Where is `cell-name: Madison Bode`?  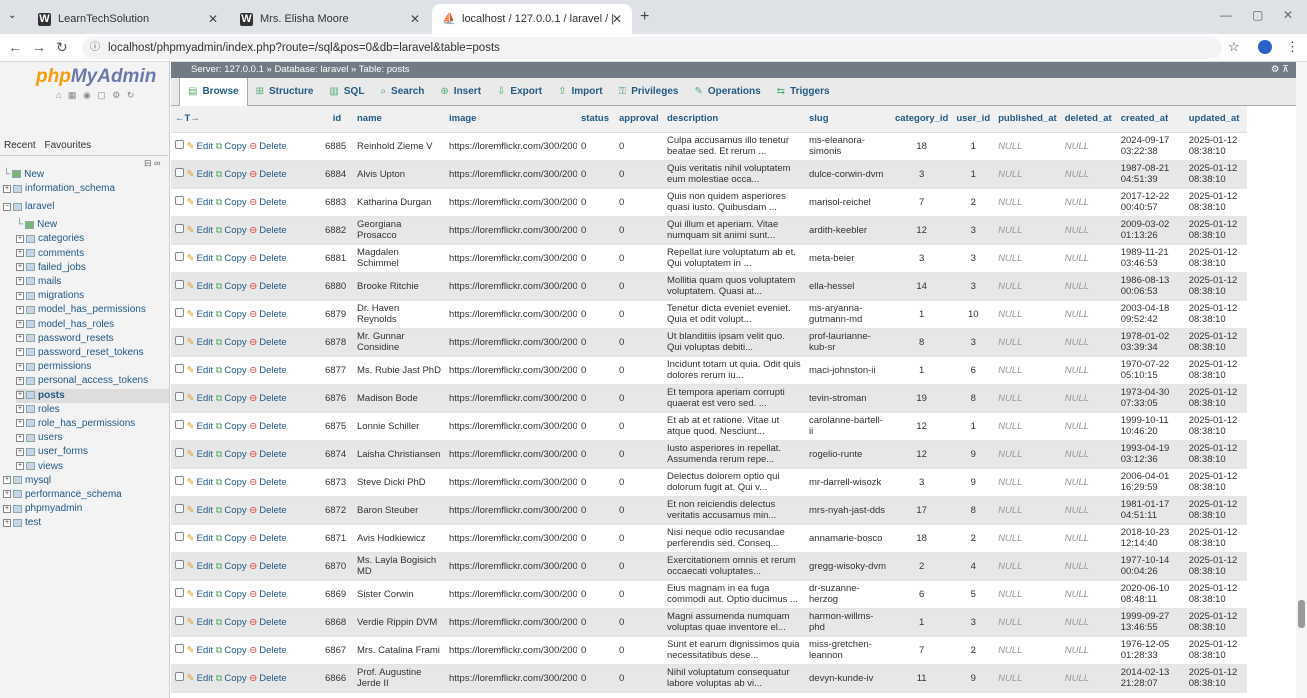 cell-name: Madison Bode is located at coordinates (399, 398).